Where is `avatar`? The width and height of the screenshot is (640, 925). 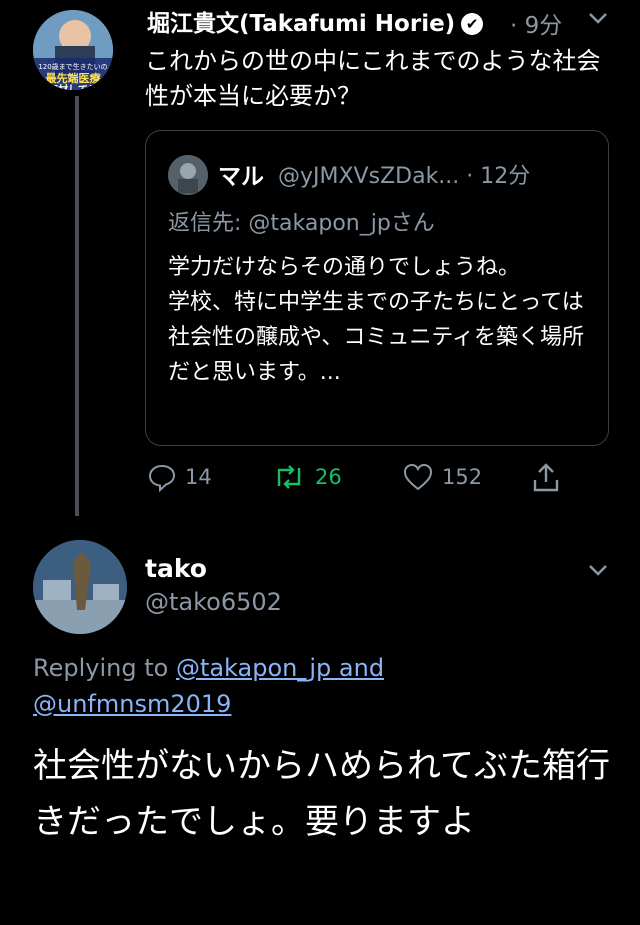 avatar is located at coordinates (80, 587).